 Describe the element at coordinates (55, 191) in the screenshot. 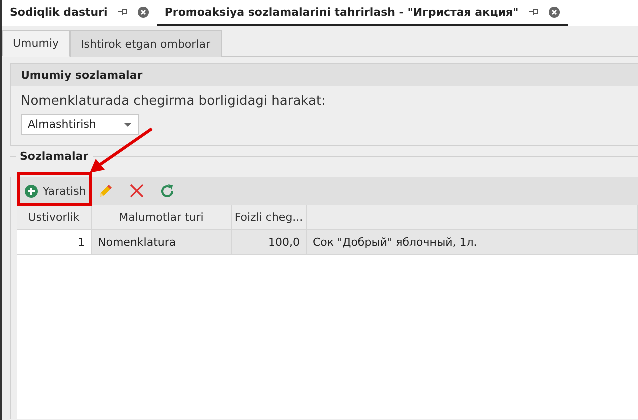

I see `create-button: Yaratish` at that location.